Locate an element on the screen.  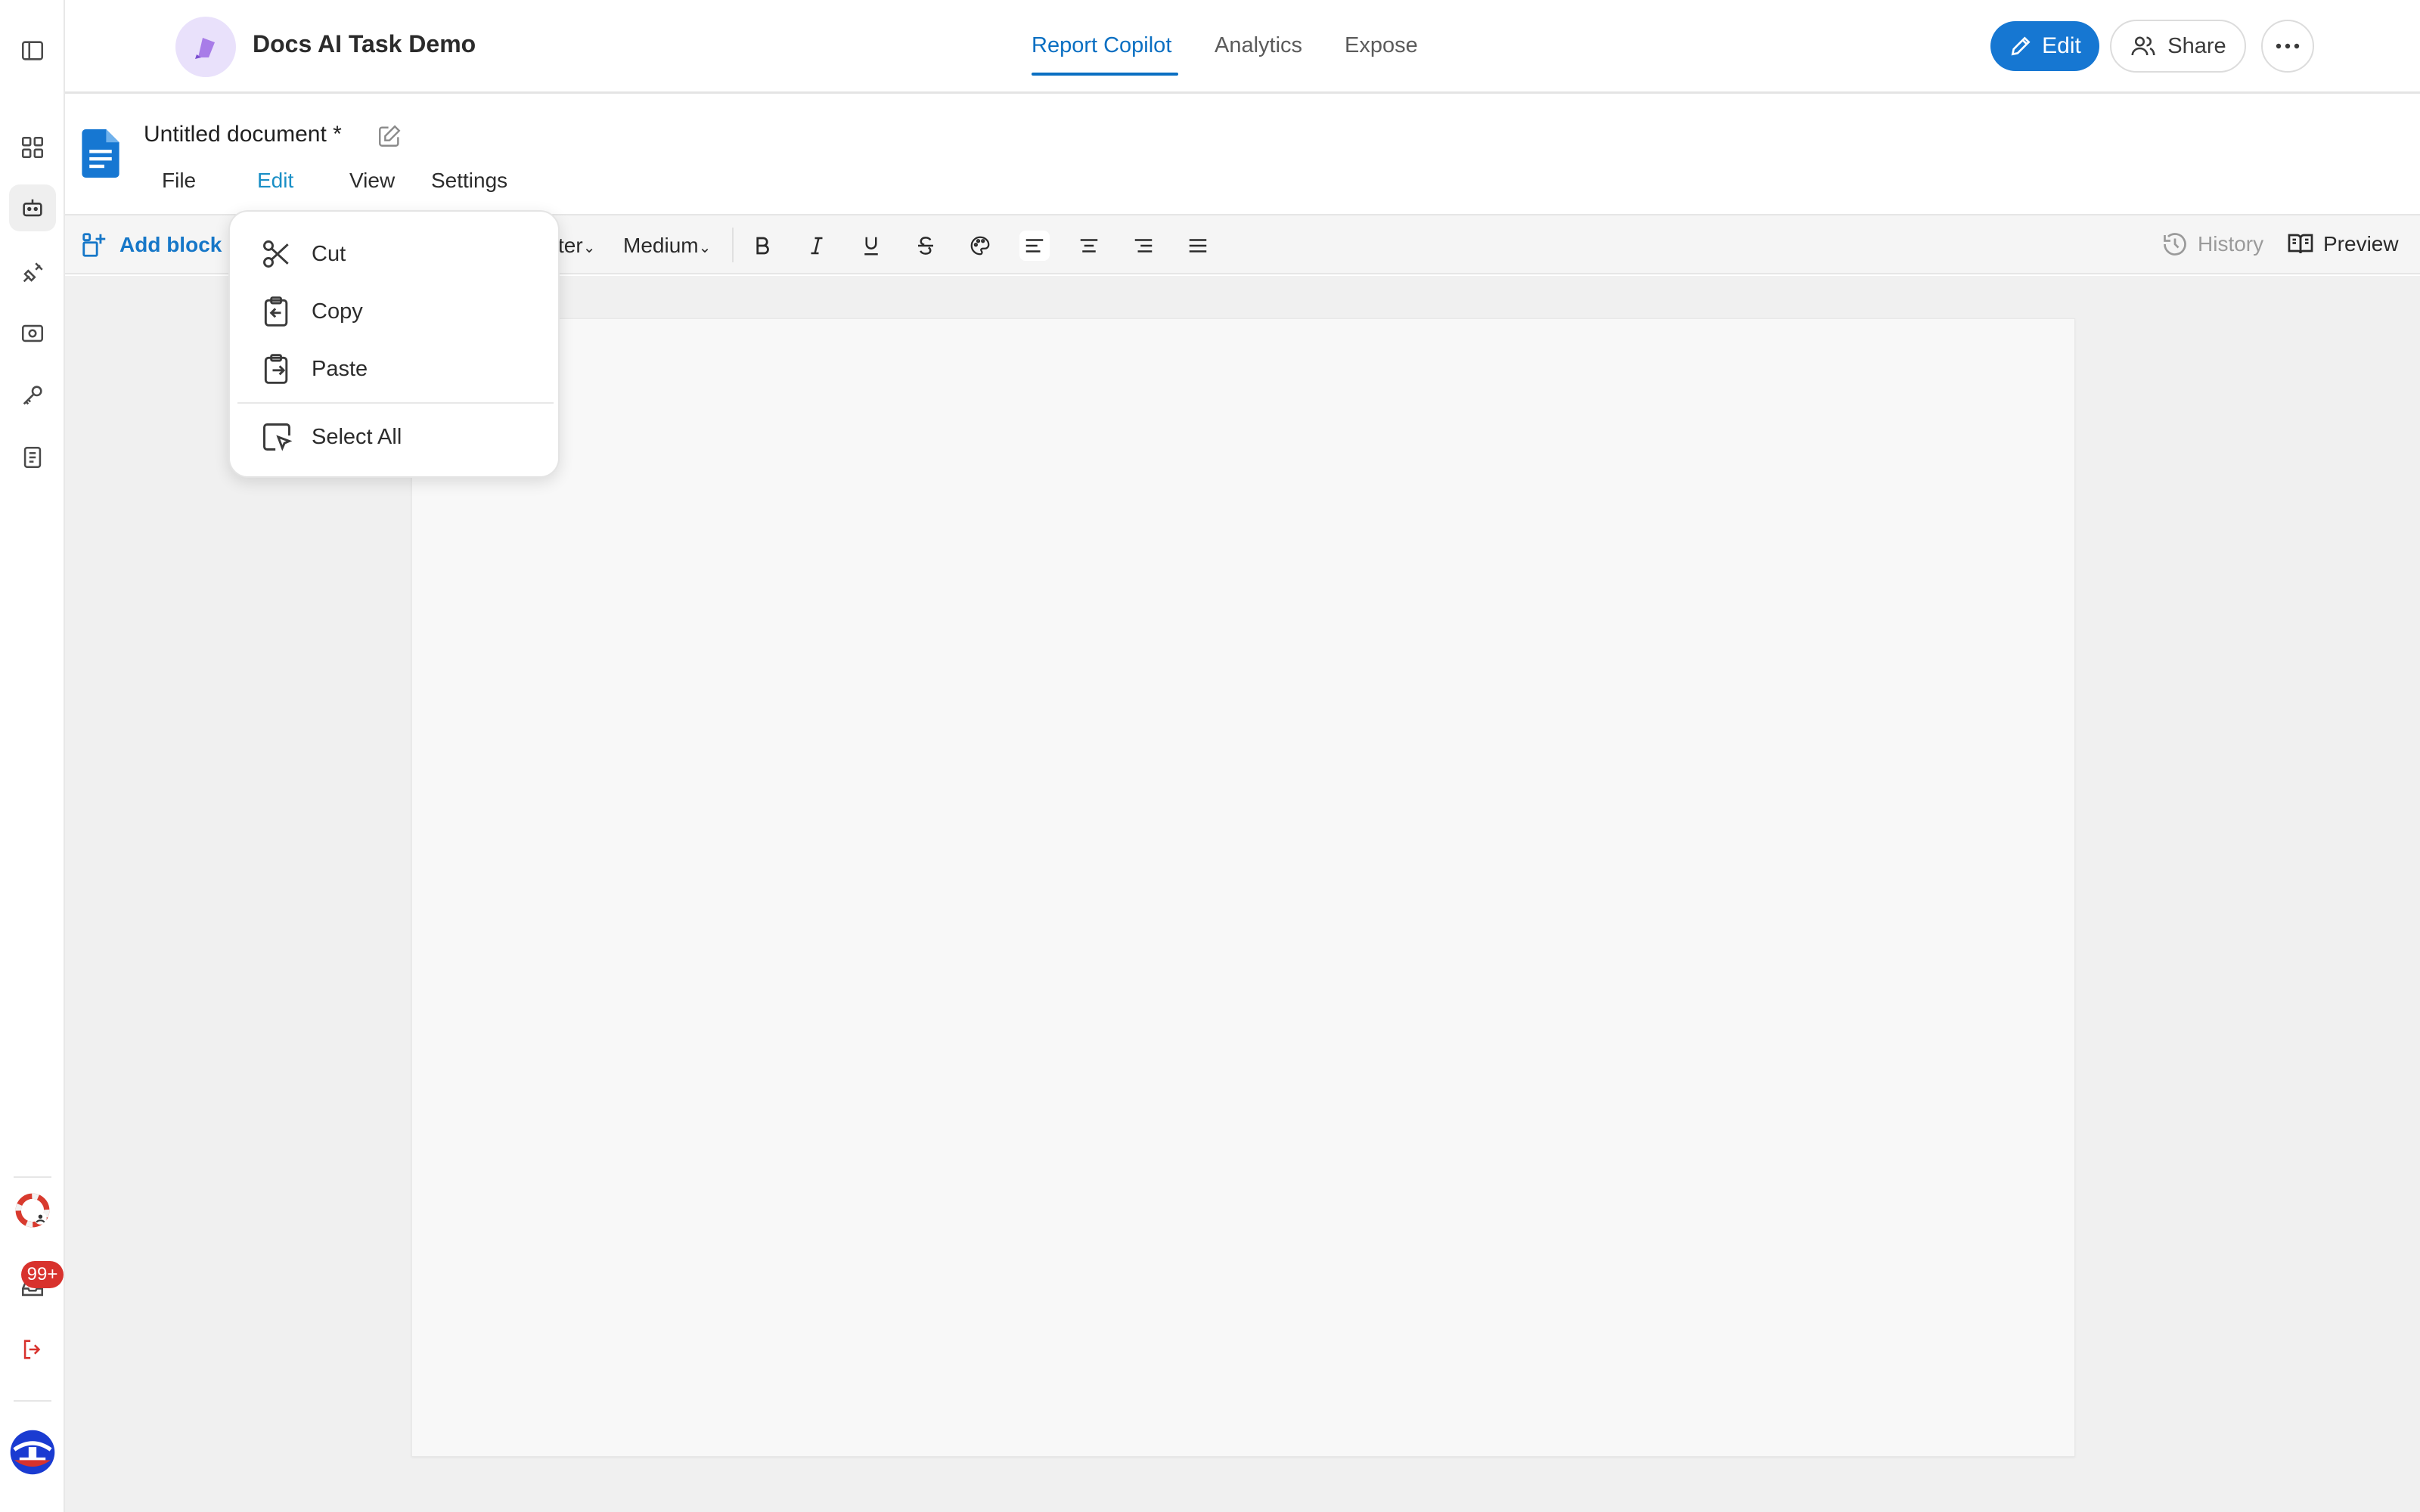
align-justify-icon is located at coordinates (1198, 246).